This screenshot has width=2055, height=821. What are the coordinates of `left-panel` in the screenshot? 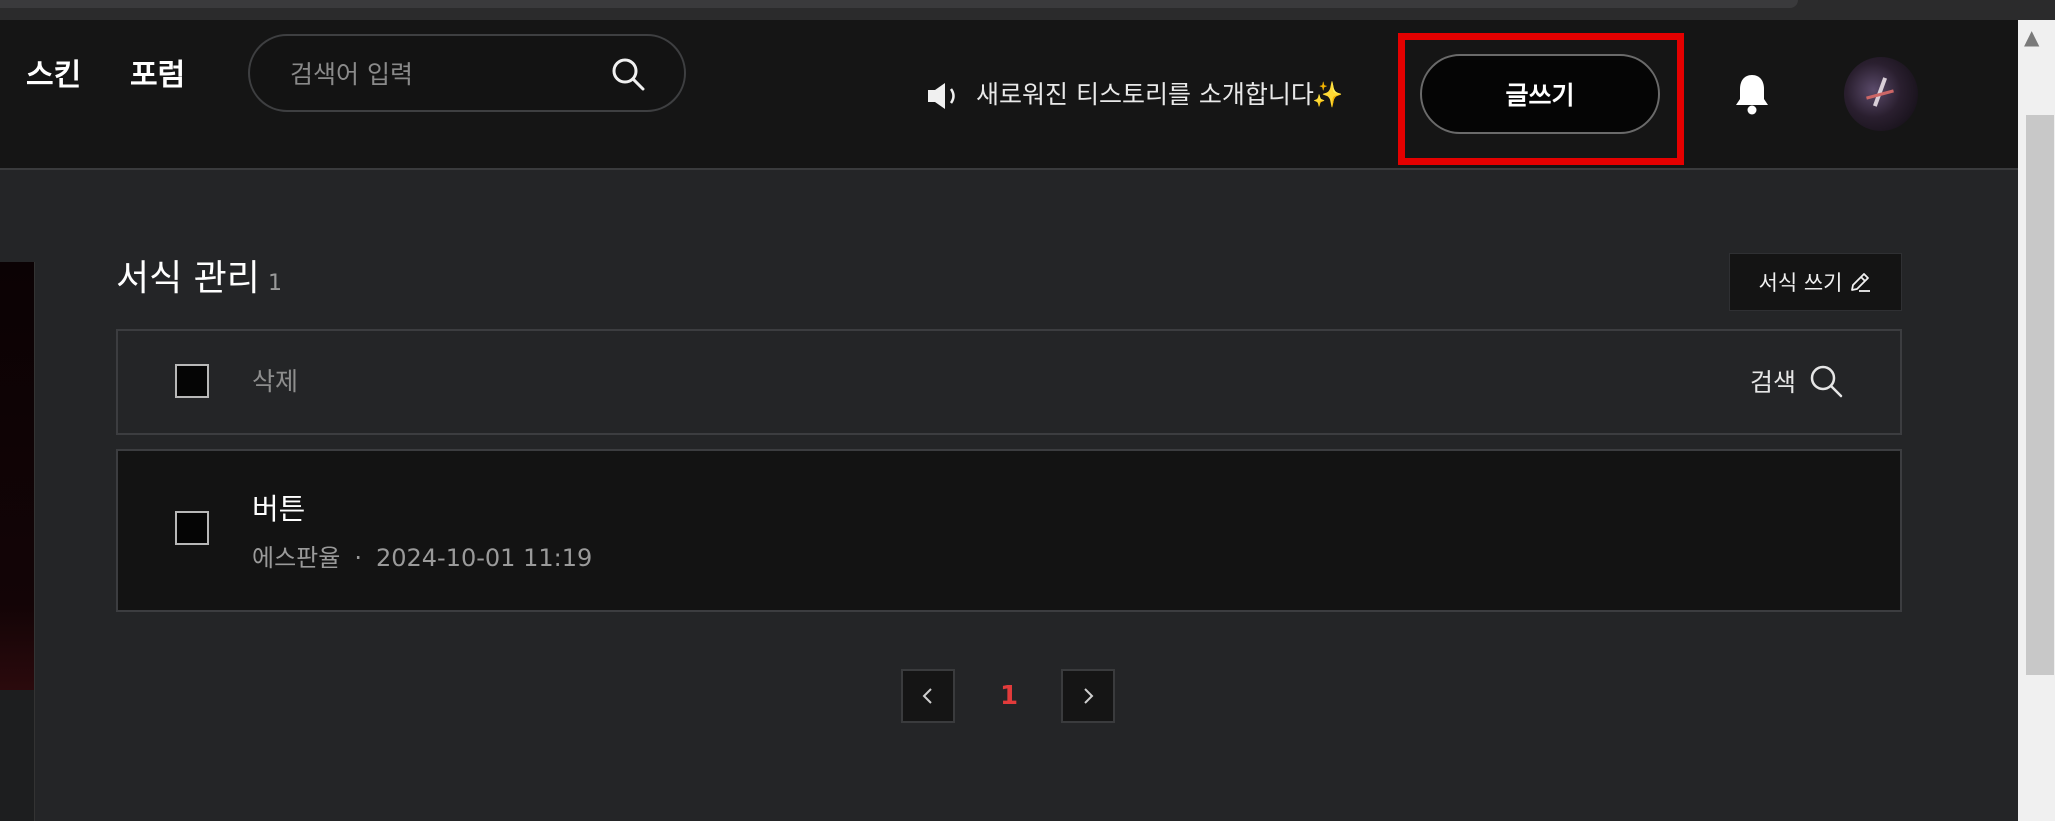 It's located at (17, 541).